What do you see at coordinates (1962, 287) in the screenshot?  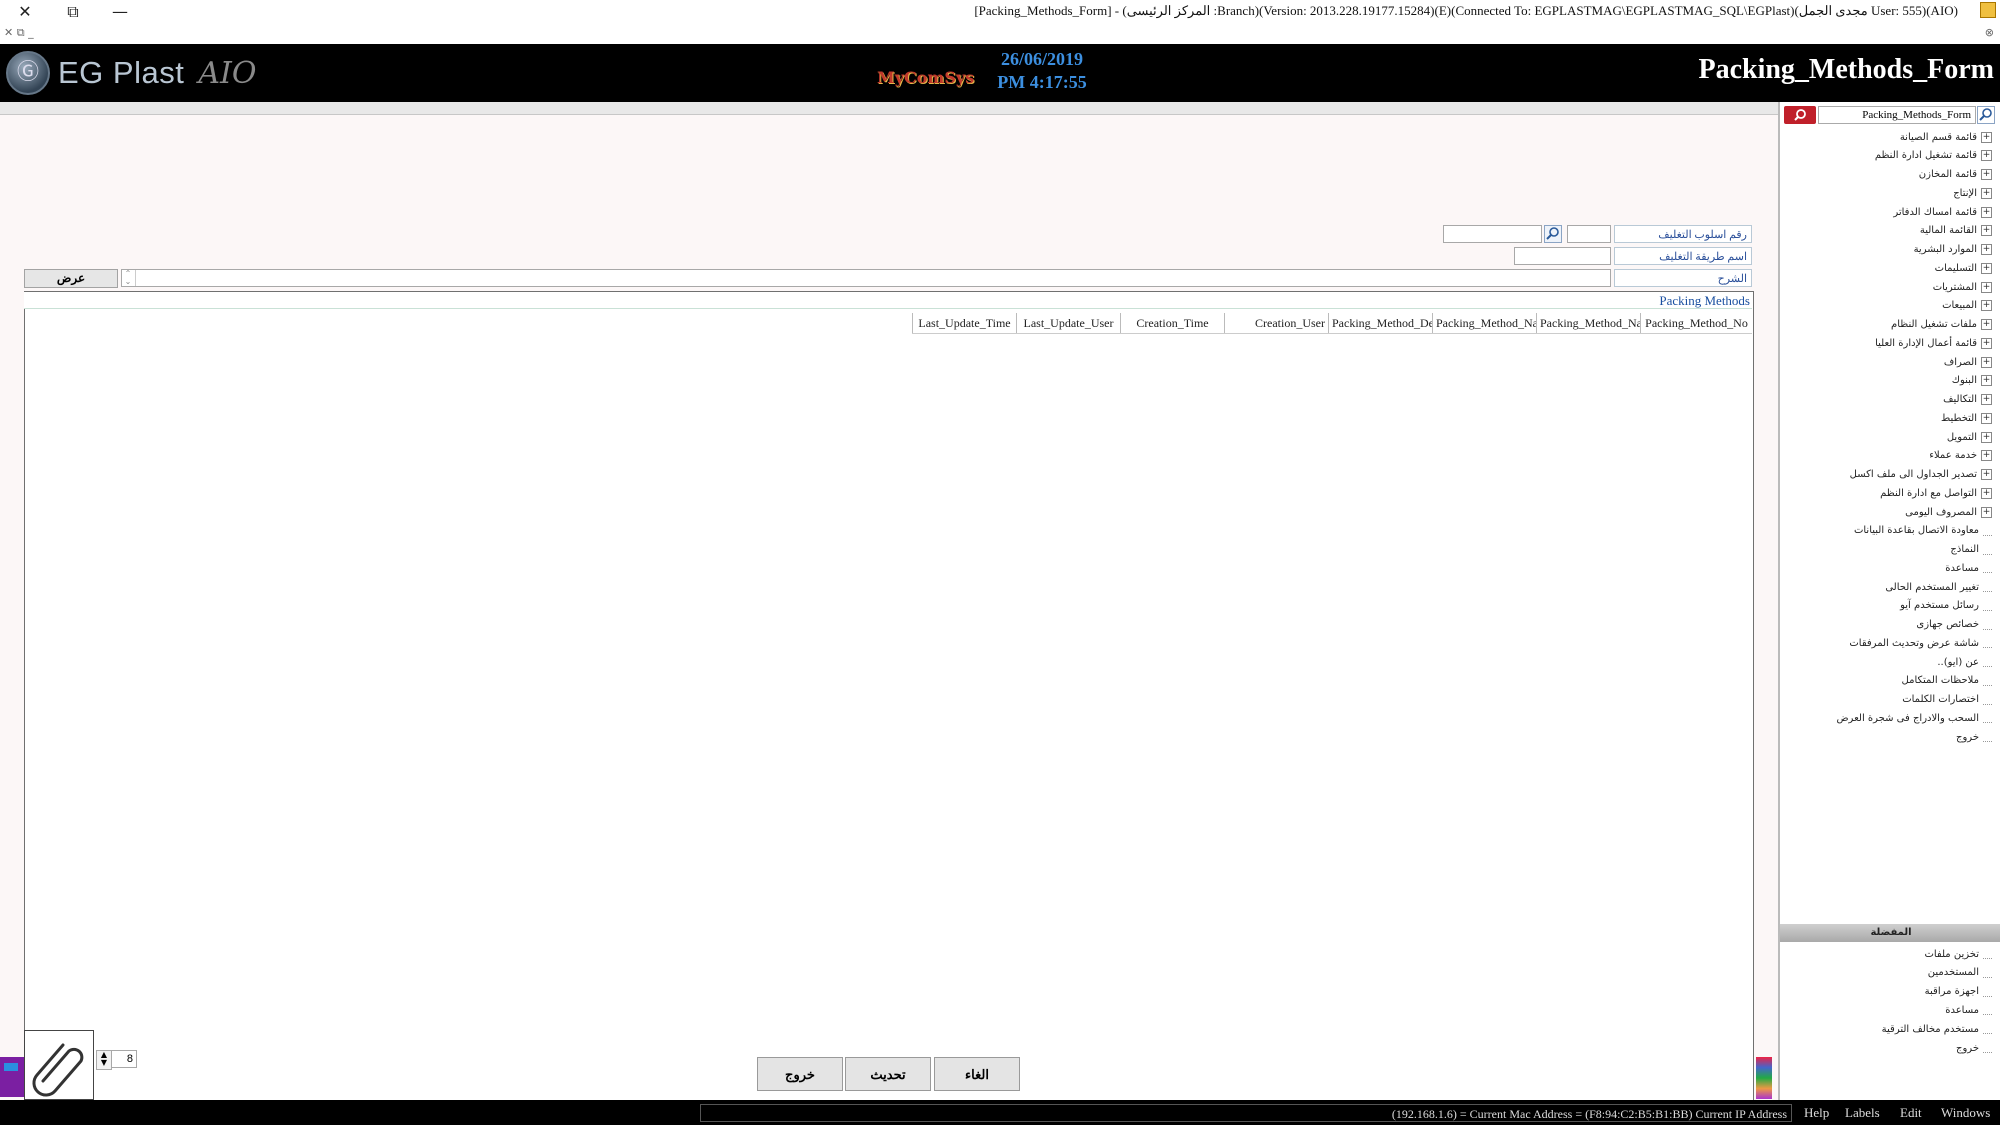 I see `tree-item: + المشتريات` at bounding box center [1962, 287].